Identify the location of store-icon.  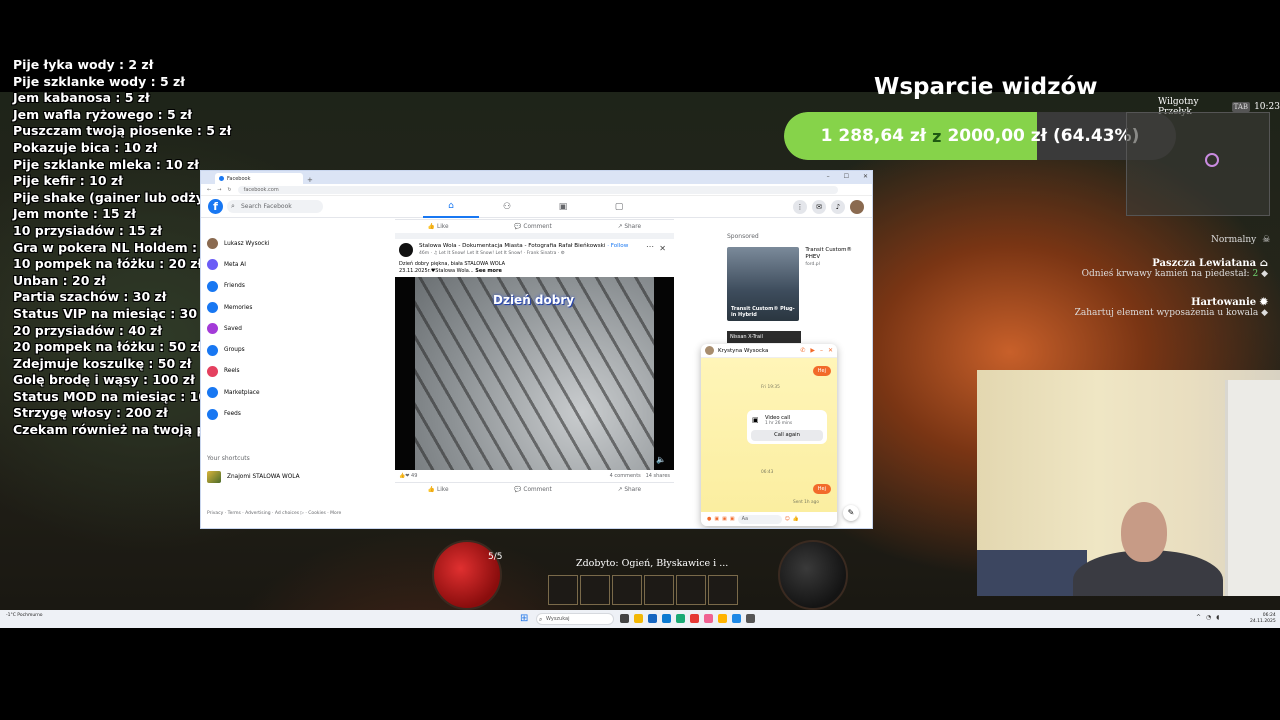
(652, 618).